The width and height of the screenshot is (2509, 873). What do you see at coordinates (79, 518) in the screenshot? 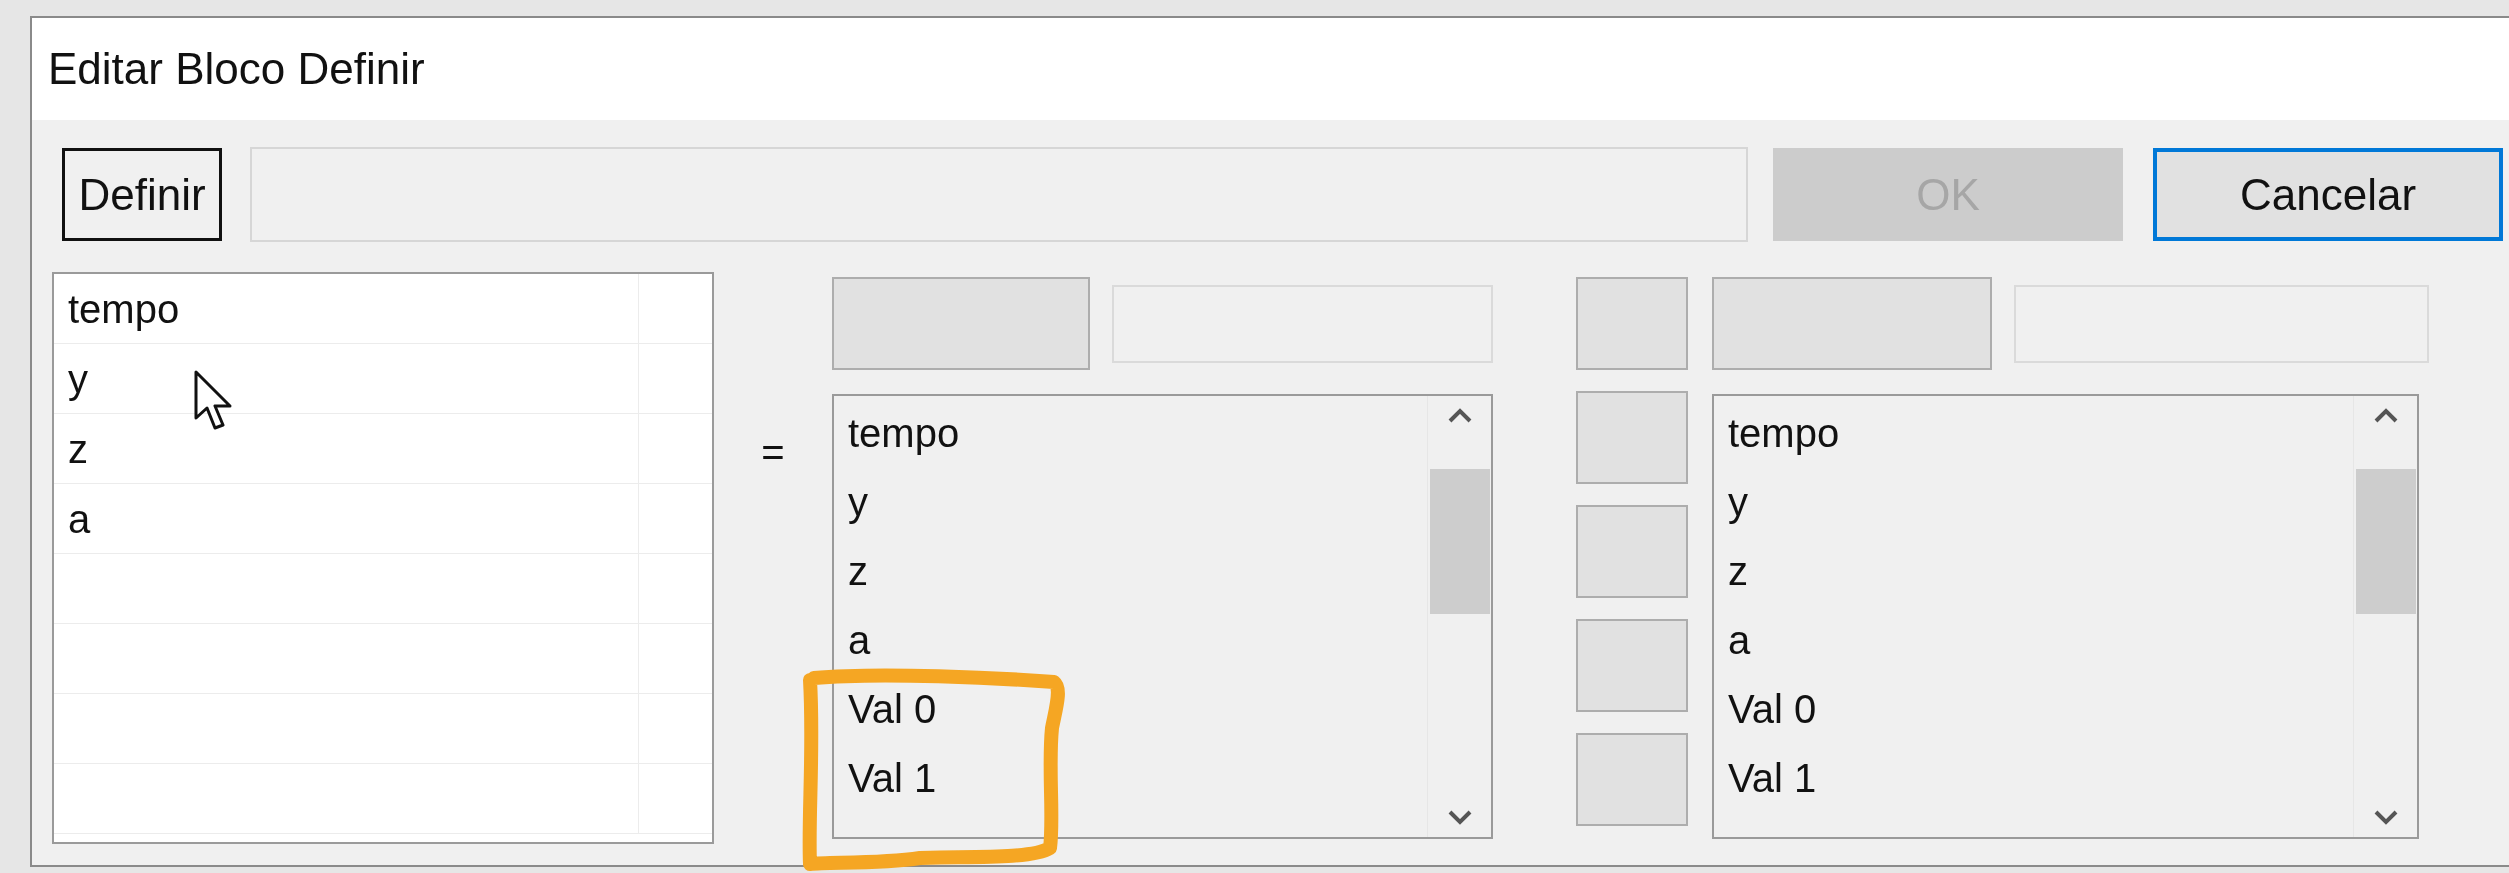
I see `table-cell: a` at bounding box center [79, 518].